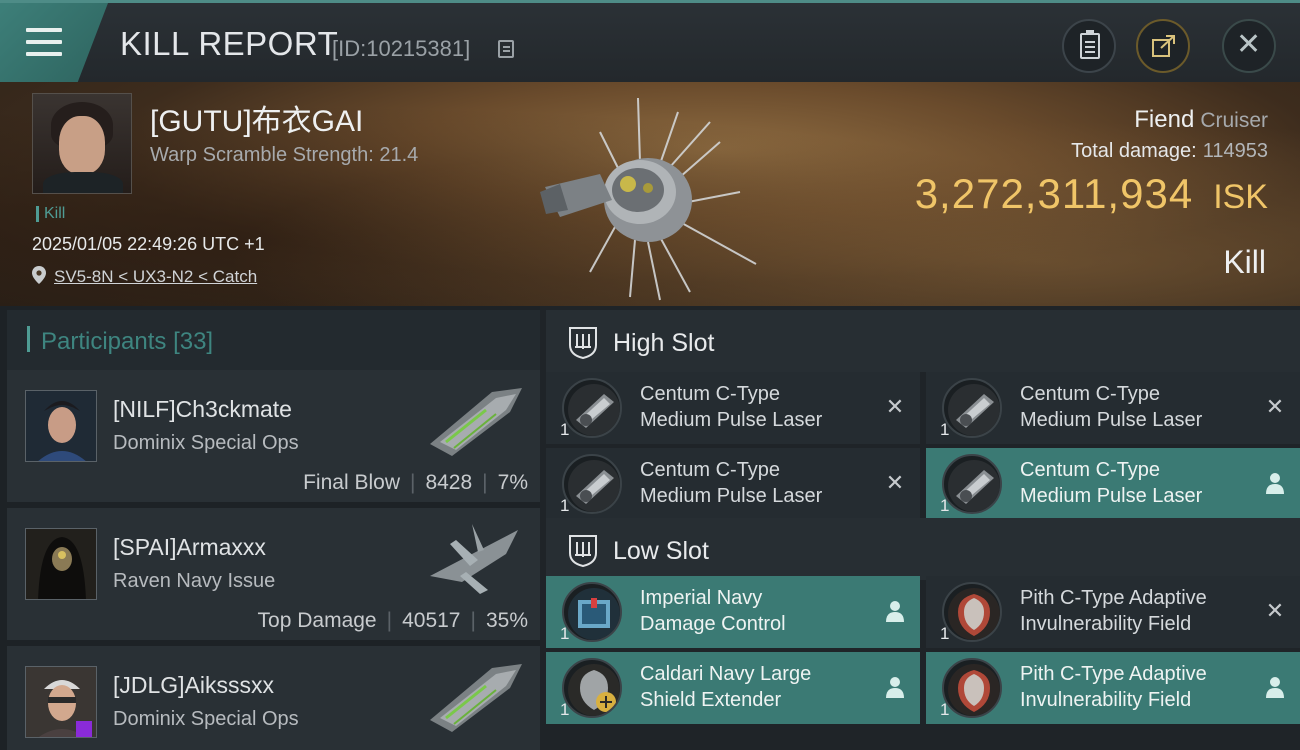 The width and height of the screenshot is (1300, 750). What do you see at coordinates (82, 143) in the screenshot?
I see `victim-avatar` at bounding box center [82, 143].